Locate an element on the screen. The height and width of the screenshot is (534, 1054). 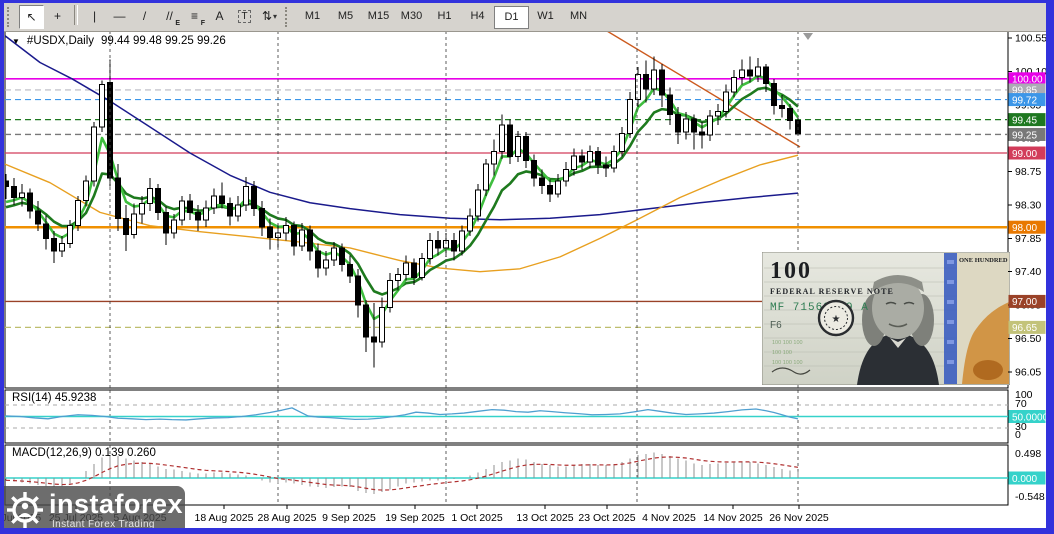
timeframe-button-m1: M1 is located at coordinates (312, 16).